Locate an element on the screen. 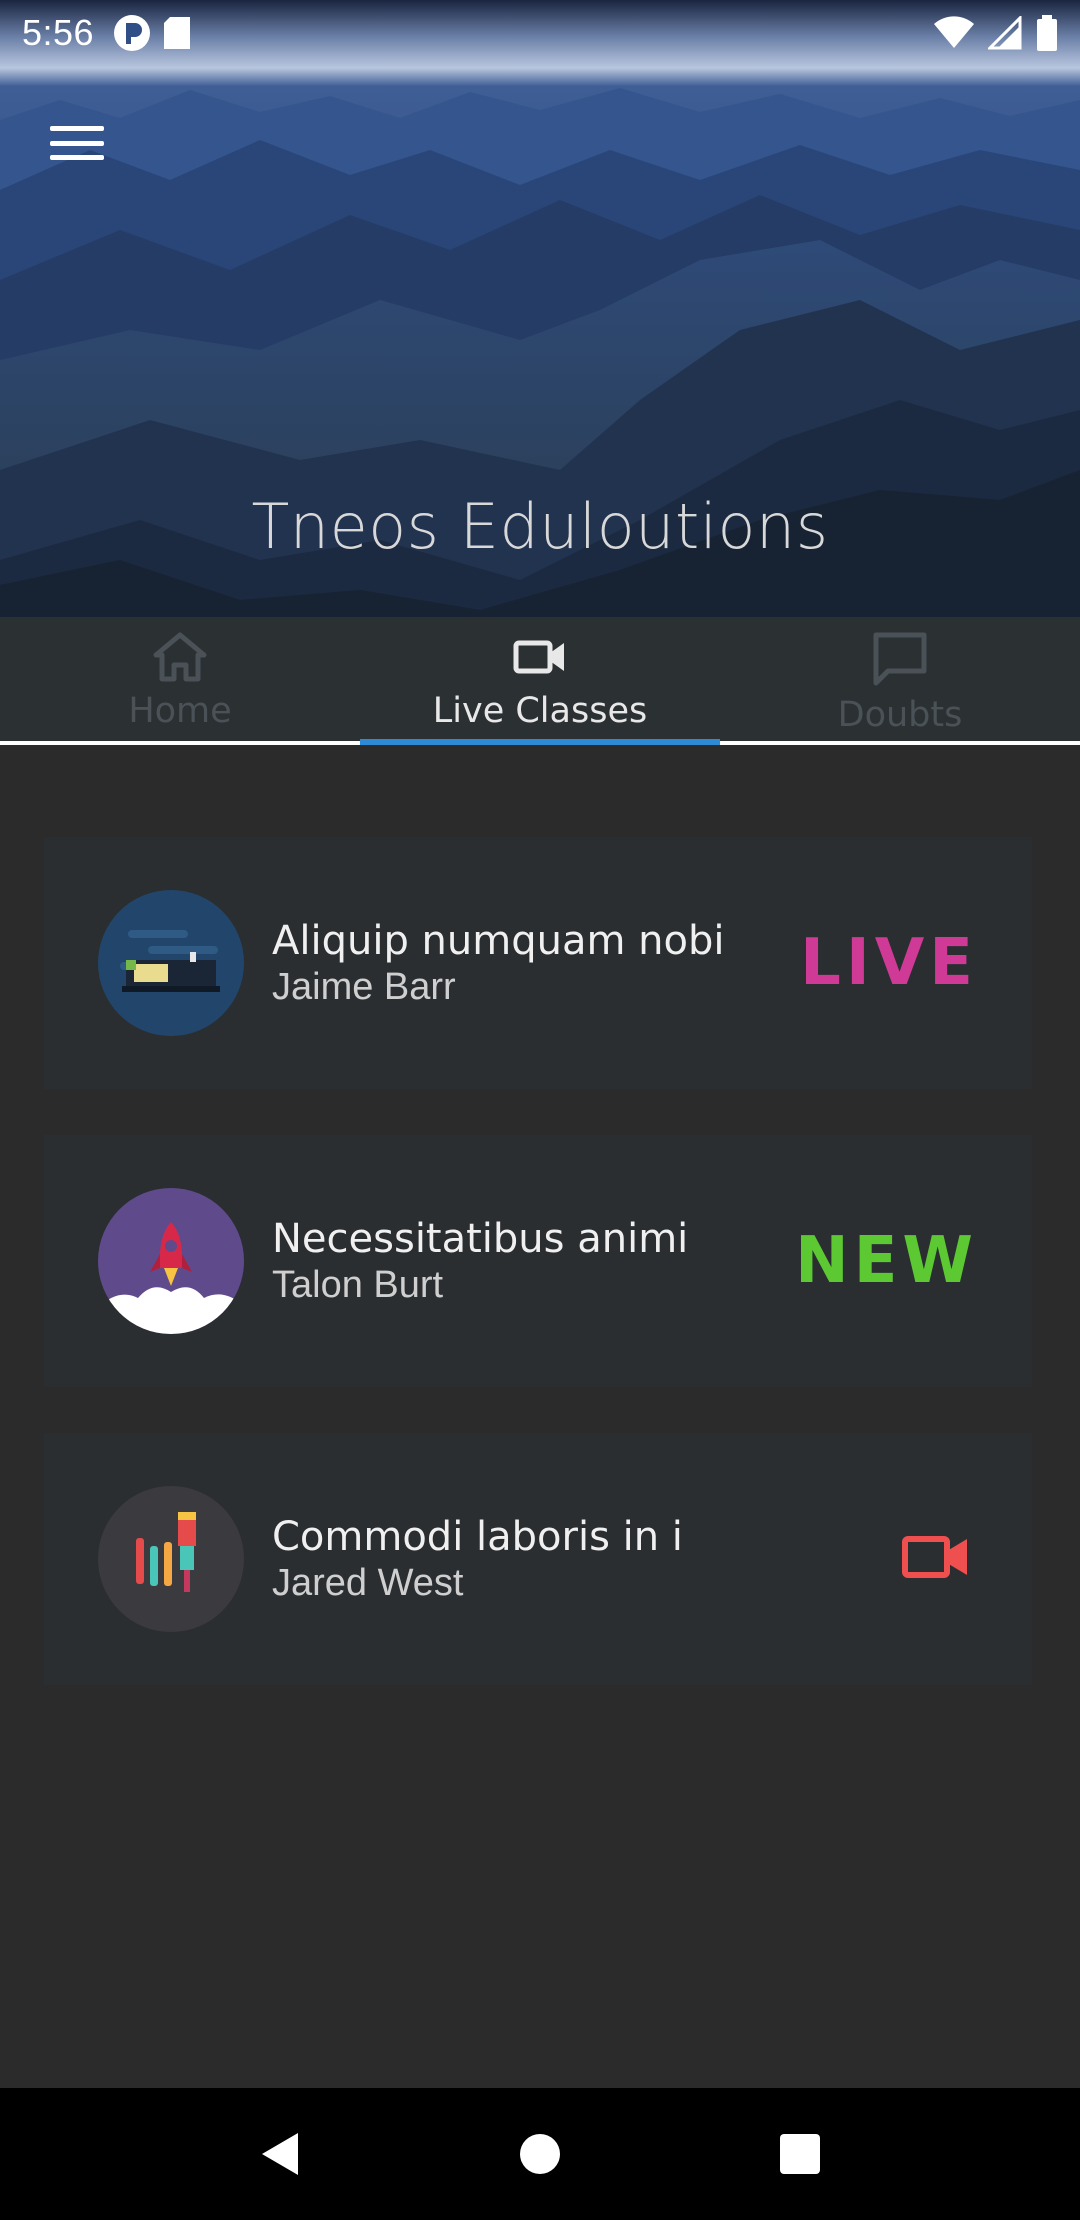 This screenshot has height=2220, width=1080. rocket-launch-illustration is located at coordinates (171, 1261).